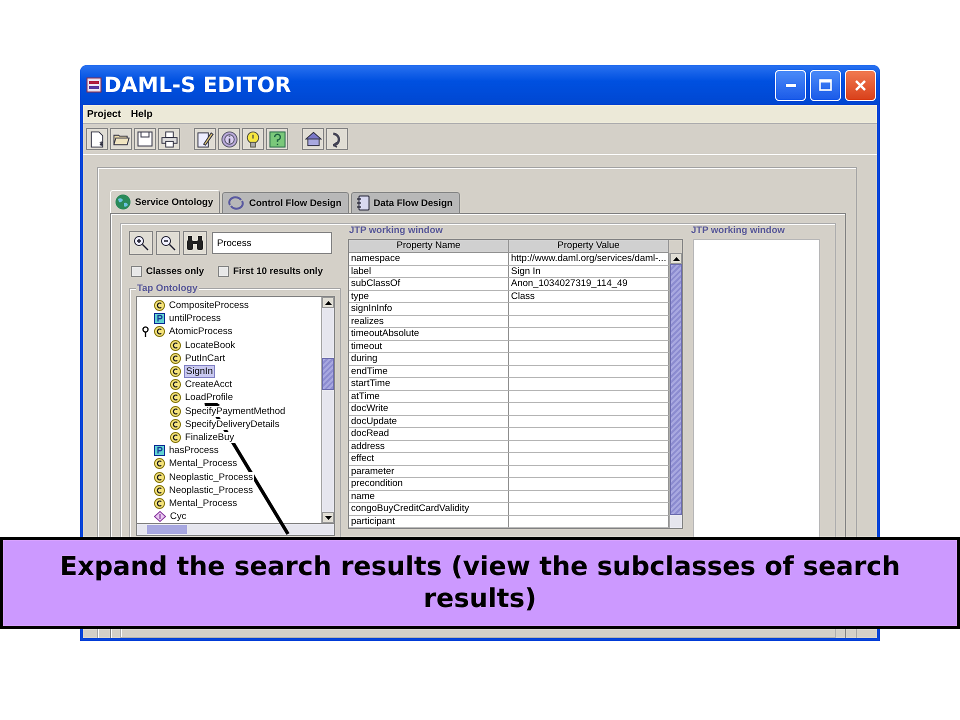 This screenshot has width=960, height=720. I want to click on table-cell: precondition, so click(429, 484).